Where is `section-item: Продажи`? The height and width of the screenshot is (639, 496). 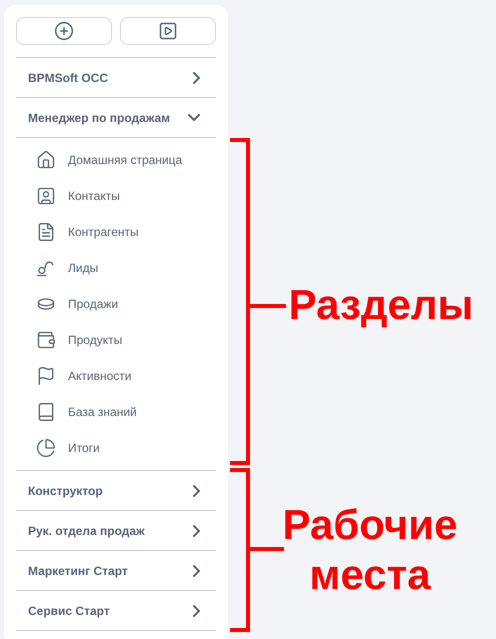 section-item: Продажи is located at coordinates (93, 304).